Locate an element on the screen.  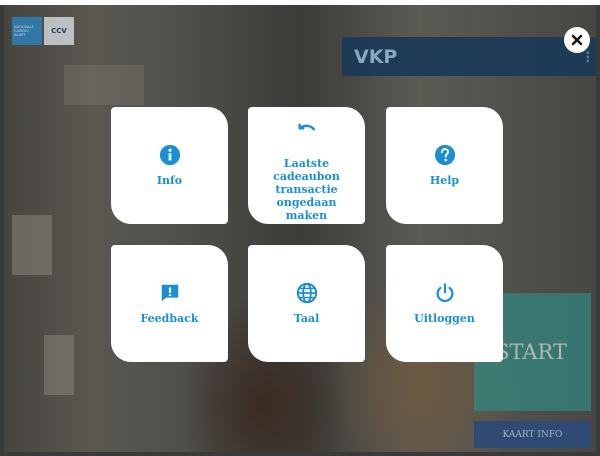
globe-icon is located at coordinates (306, 293).